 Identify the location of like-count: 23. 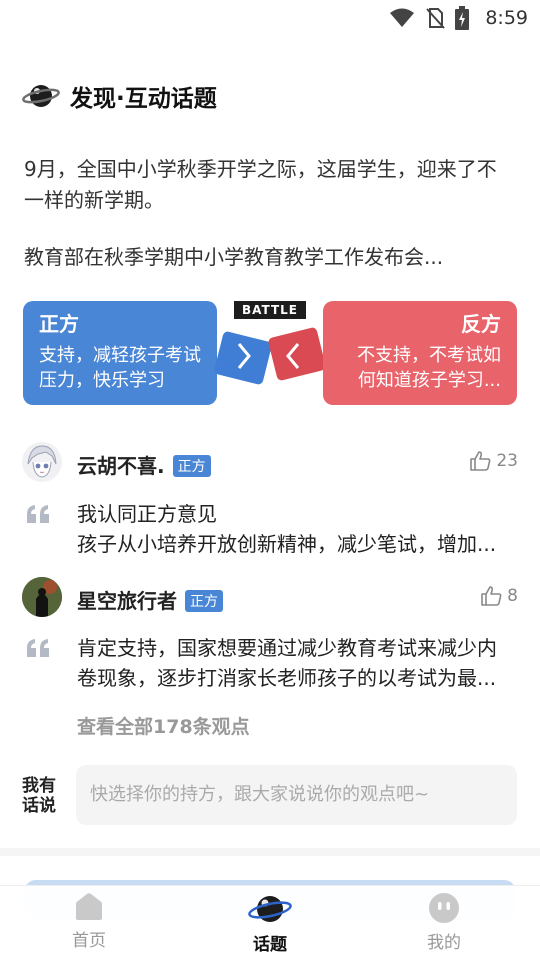
(507, 461).